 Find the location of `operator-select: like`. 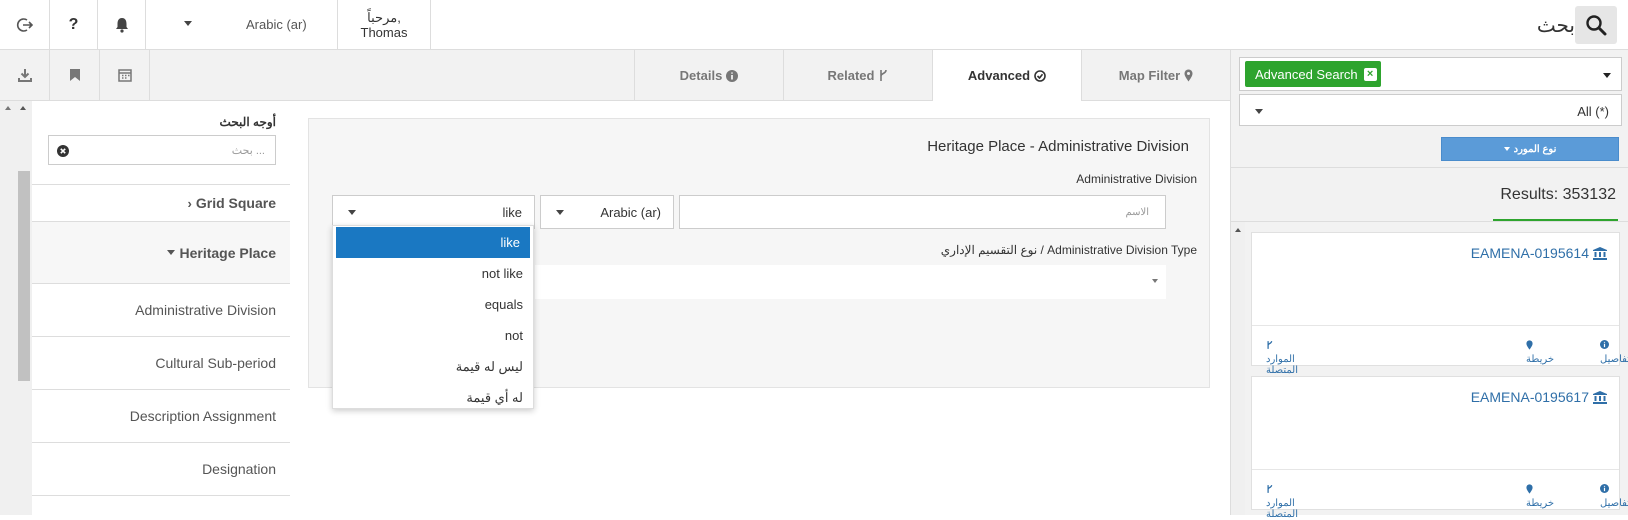

operator-select: like is located at coordinates (433, 212).